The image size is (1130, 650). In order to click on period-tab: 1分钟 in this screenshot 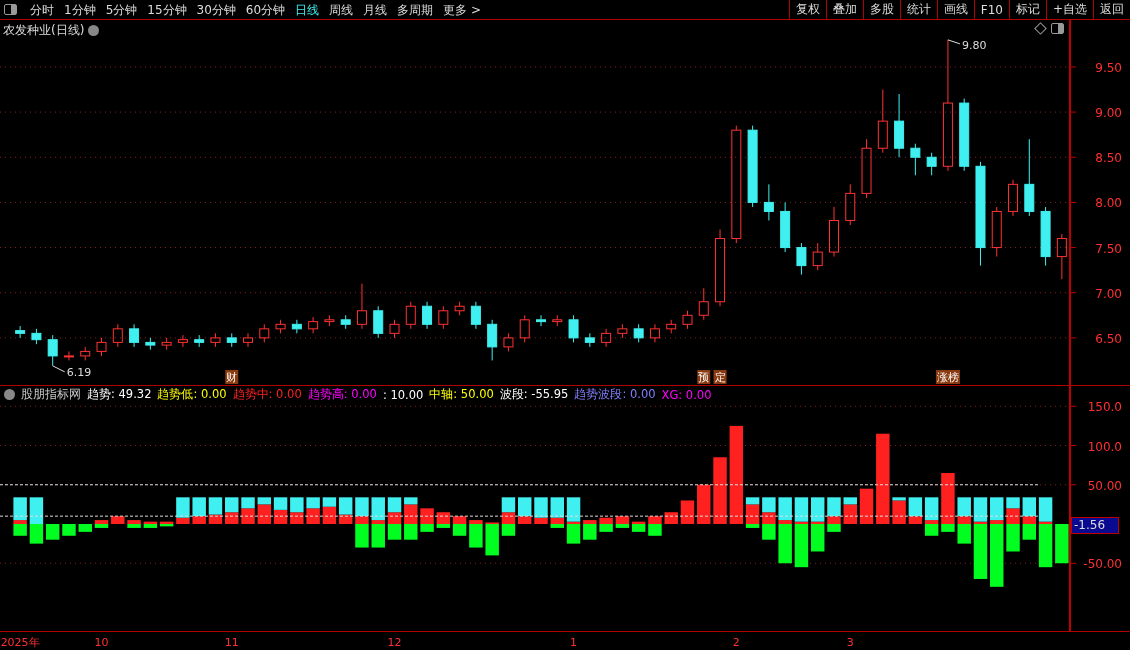, I will do `click(80, 9)`.